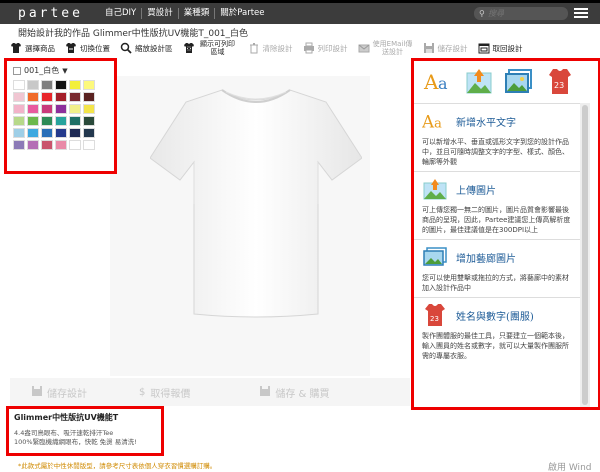  I want to click on select-product-button: 選擇商品, so click(32, 48).